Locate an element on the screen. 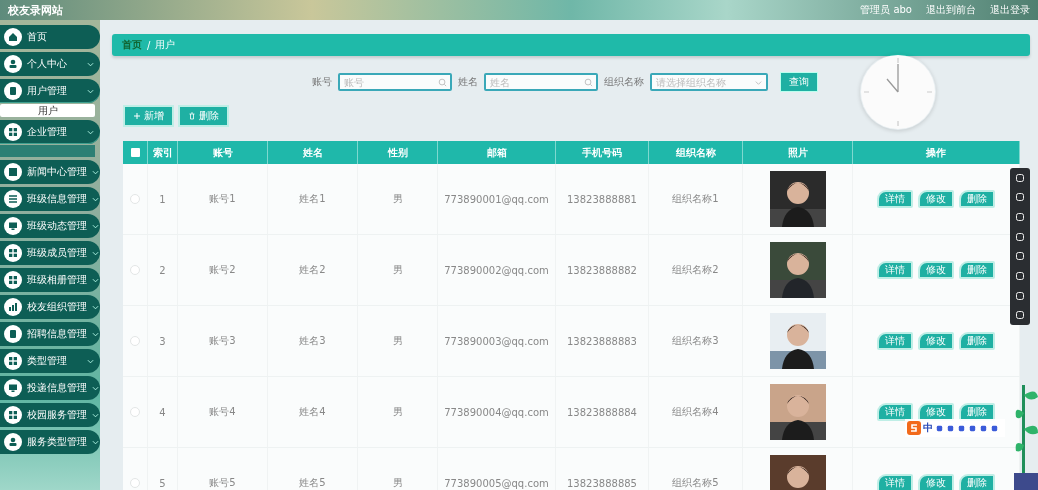 The width and height of the screenshot is (1038, 490). sidebar-item: 个人中心 is located at coordinates (50, 64).